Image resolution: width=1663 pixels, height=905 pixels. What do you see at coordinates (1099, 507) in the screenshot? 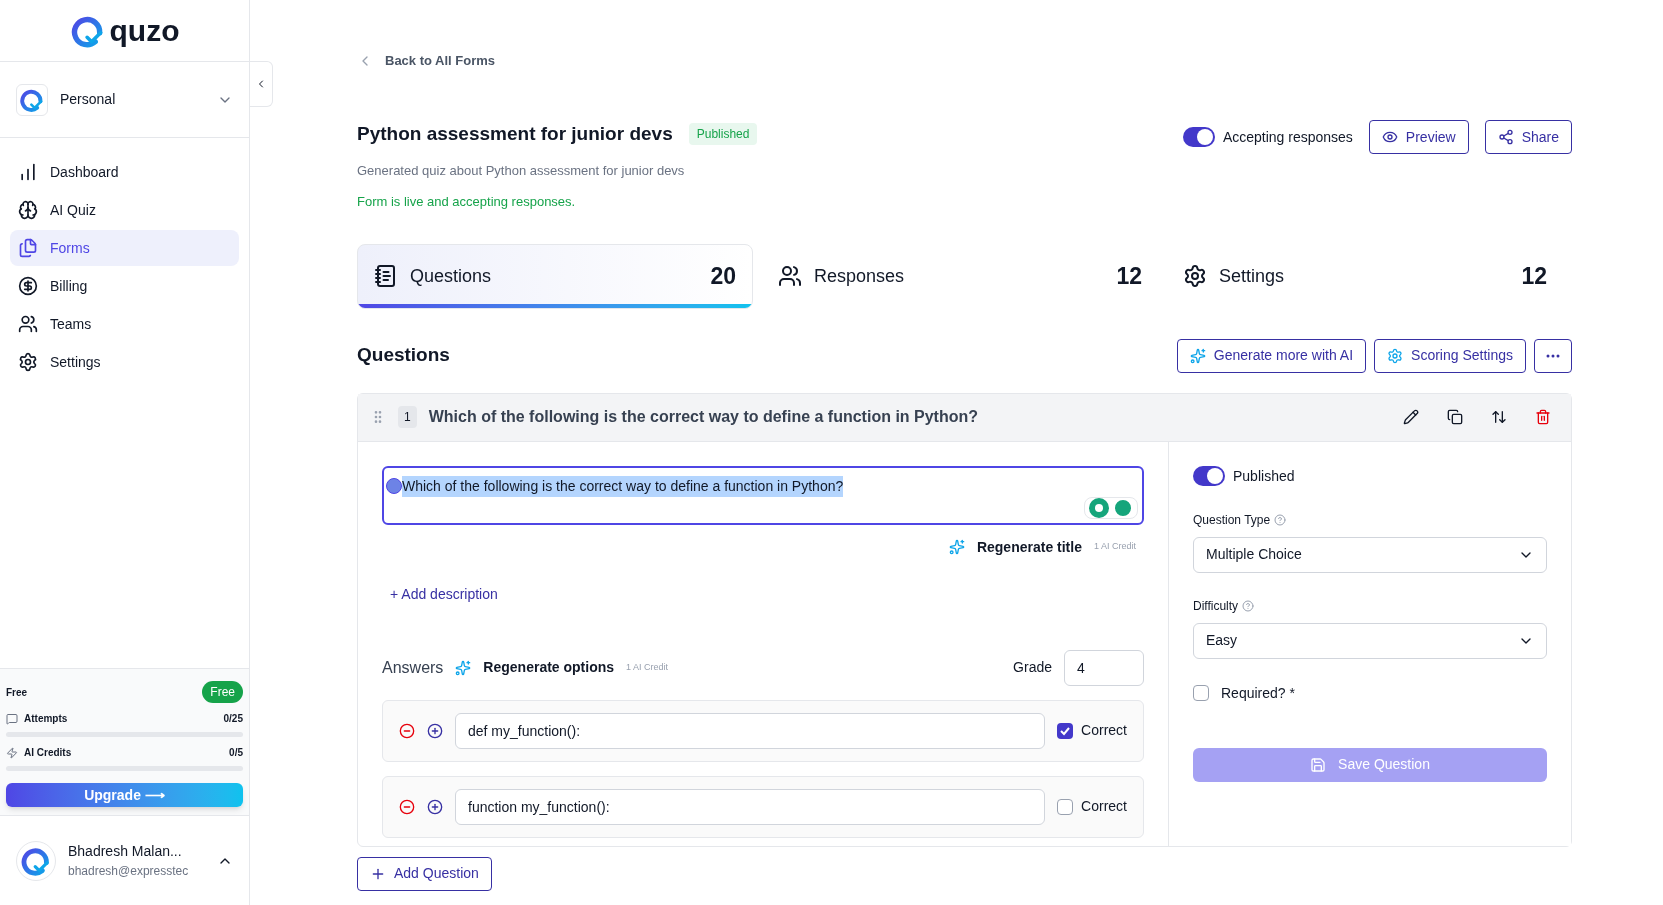
I see `bulb-icon` at bounding box center [1099, 507].